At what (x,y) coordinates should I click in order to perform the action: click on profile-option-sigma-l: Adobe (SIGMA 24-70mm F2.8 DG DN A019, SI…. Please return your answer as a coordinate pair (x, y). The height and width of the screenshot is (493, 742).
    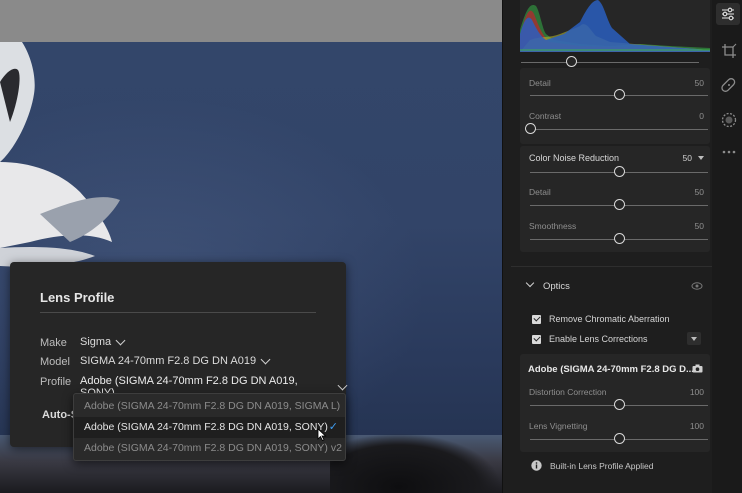
    Looking at the image, I should click on (209, 406).